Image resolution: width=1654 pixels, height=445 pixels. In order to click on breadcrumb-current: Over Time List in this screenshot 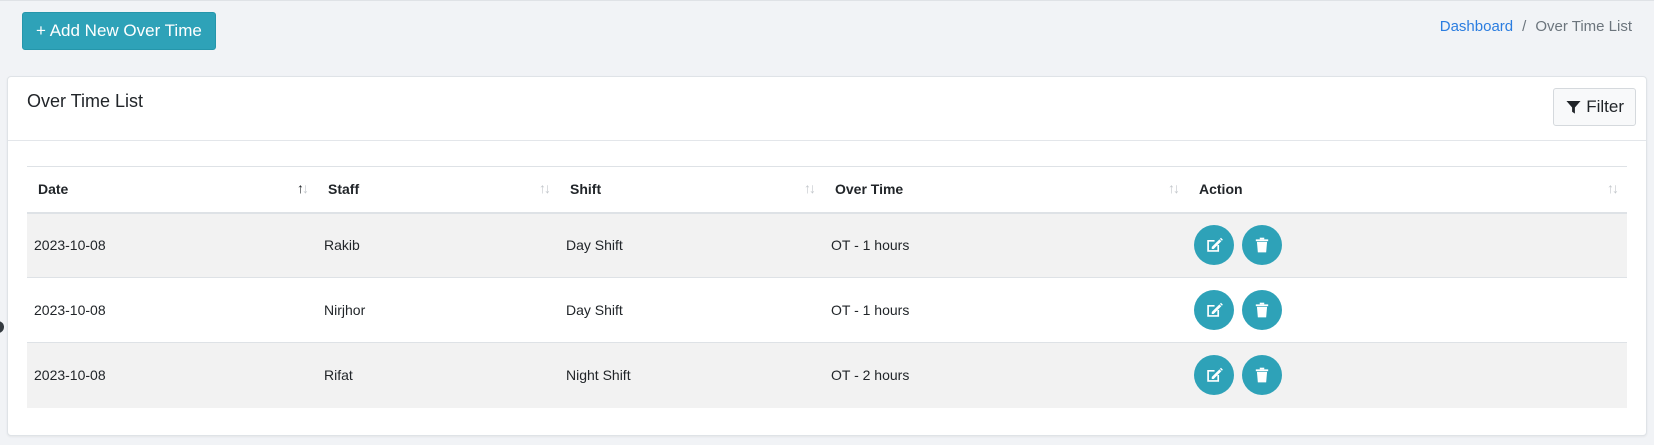, I will do `click(1583, 26)`.